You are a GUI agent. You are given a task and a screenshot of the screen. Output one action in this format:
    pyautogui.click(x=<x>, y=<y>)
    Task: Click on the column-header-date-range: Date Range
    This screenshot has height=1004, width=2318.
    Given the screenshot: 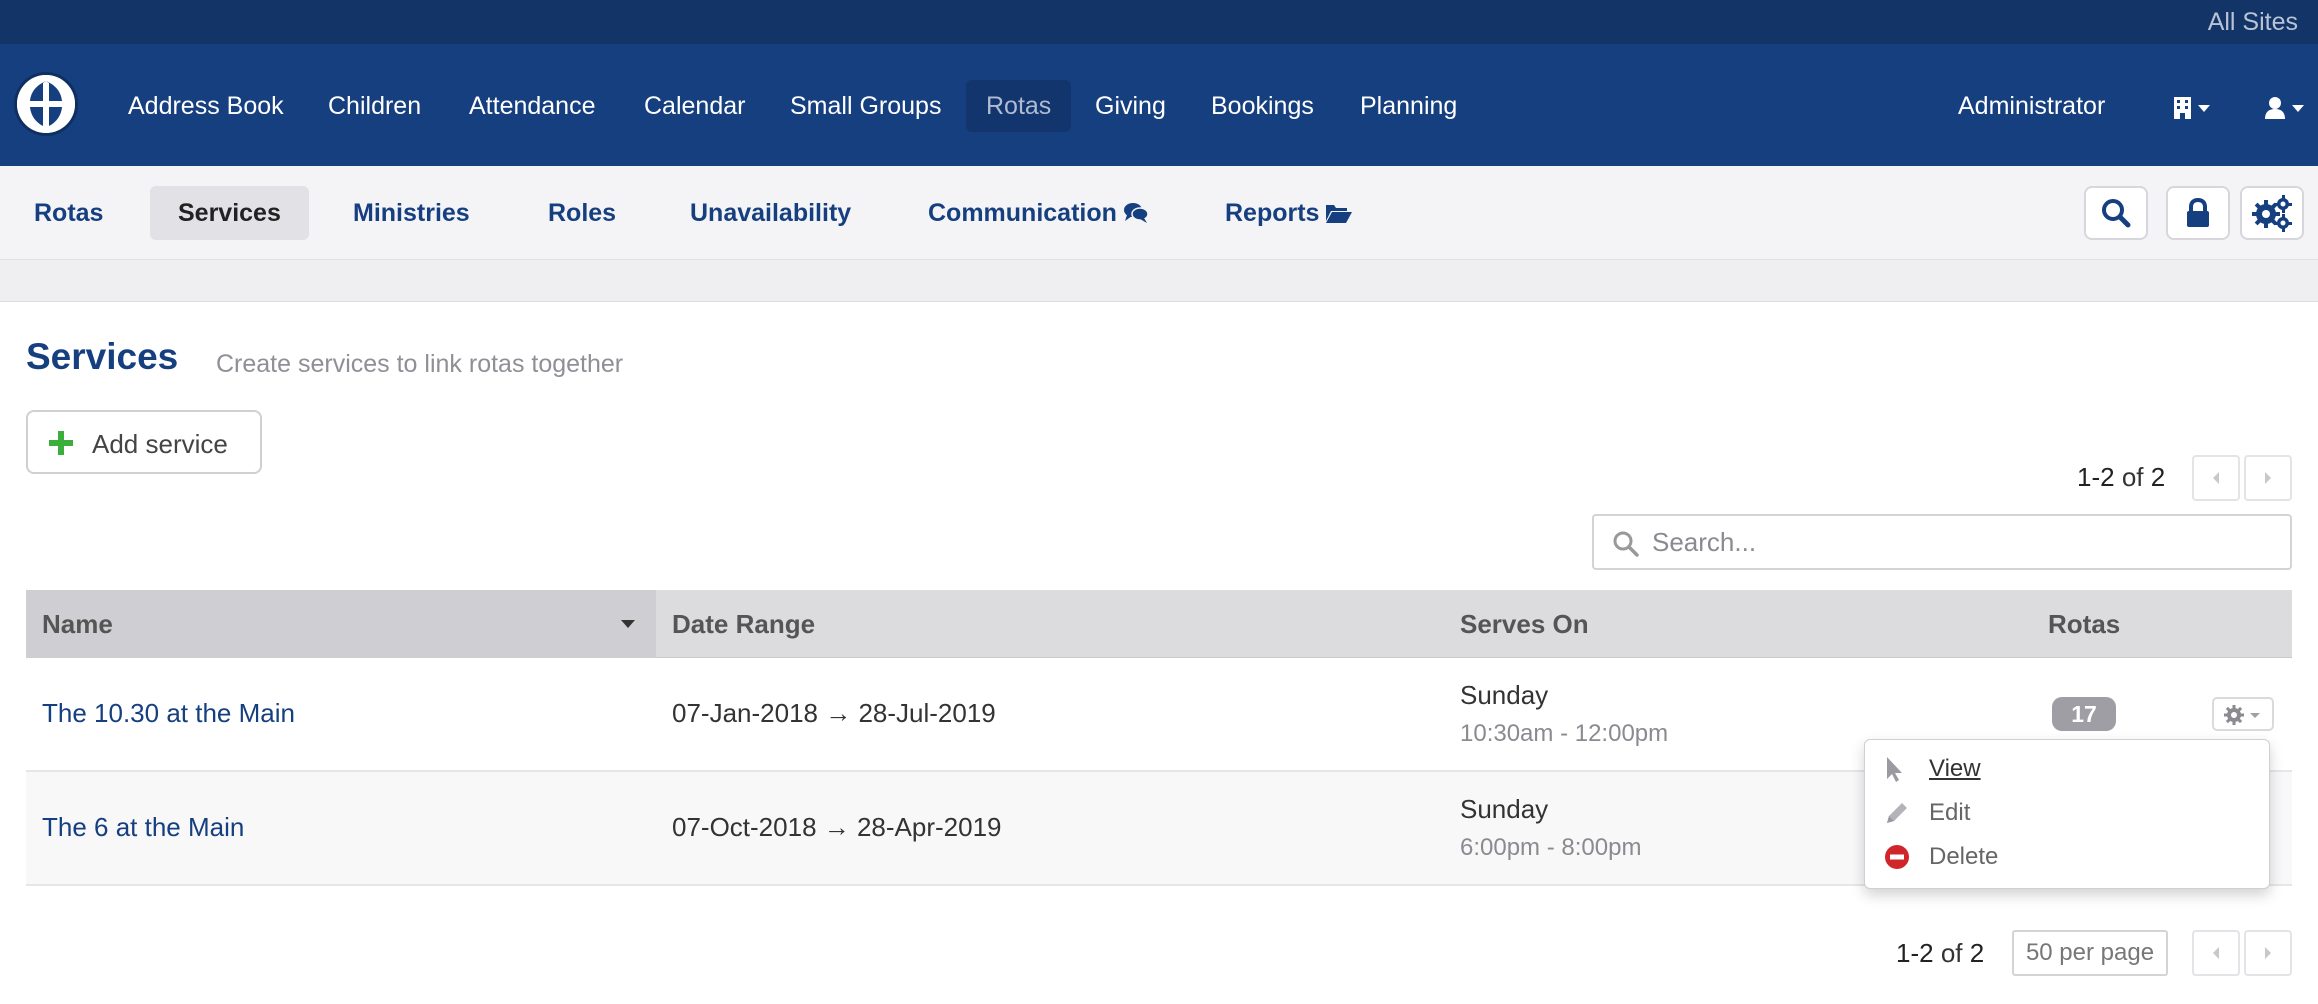 What is the action you would take?
    pyautogui.click(x=743, y=624)
    